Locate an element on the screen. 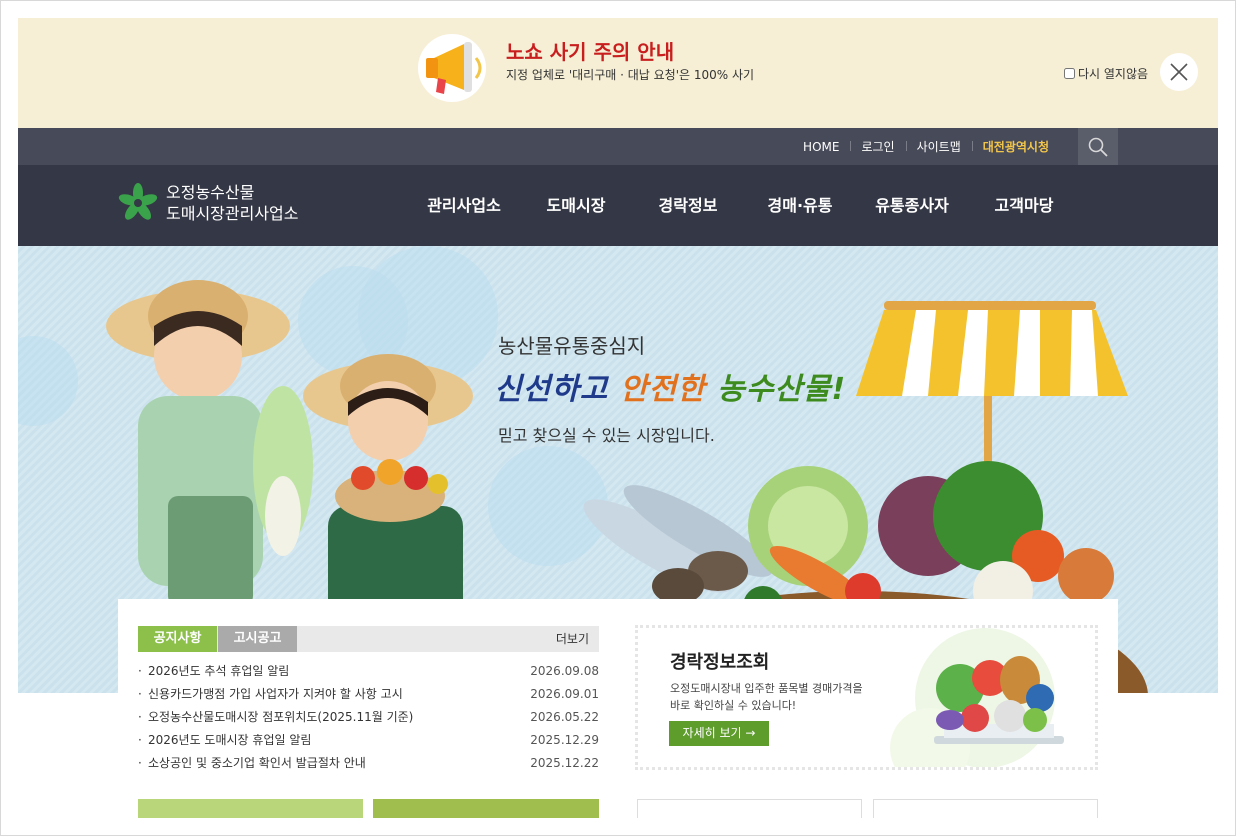  popup-close-button is located at coordinates (1179, 72).